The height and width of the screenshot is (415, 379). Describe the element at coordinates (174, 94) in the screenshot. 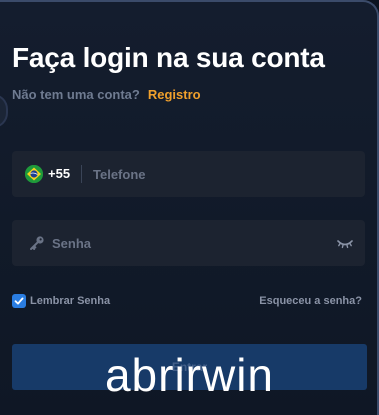

I see `register-link: Registro` at that location.